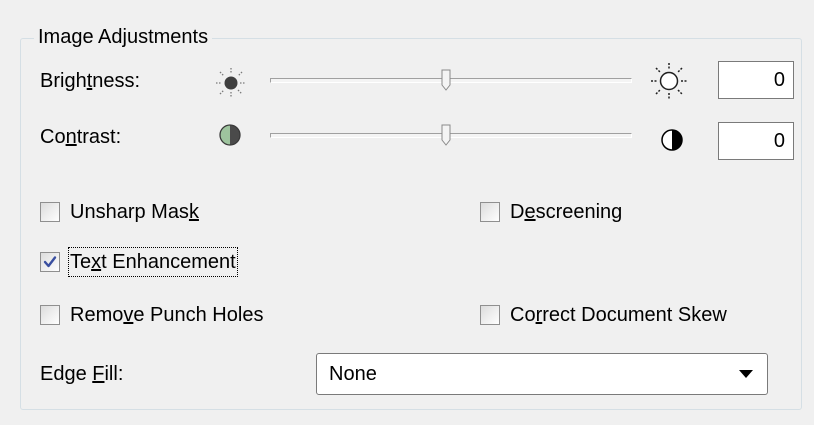 This screenshot has height=425, width=814. What do you see at coordinates (71, 137) in the screenshot?
I see `contrast-label-accesskey: n` at bounding box center [71, 137].